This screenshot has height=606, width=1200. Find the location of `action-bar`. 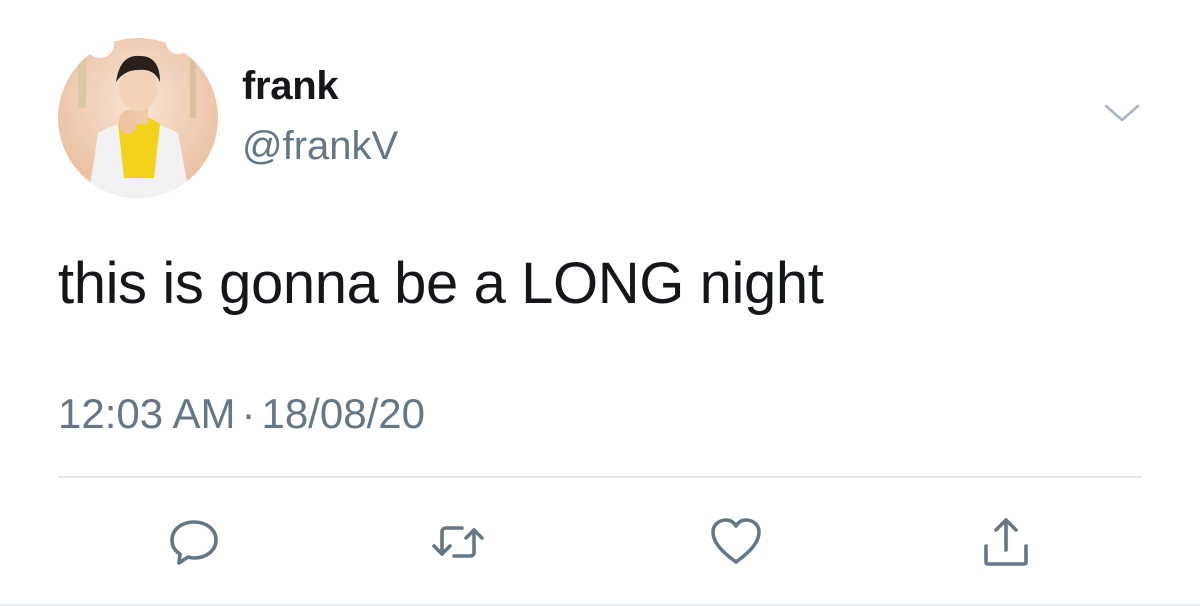

action-bar is located at coordinates (600, 542).